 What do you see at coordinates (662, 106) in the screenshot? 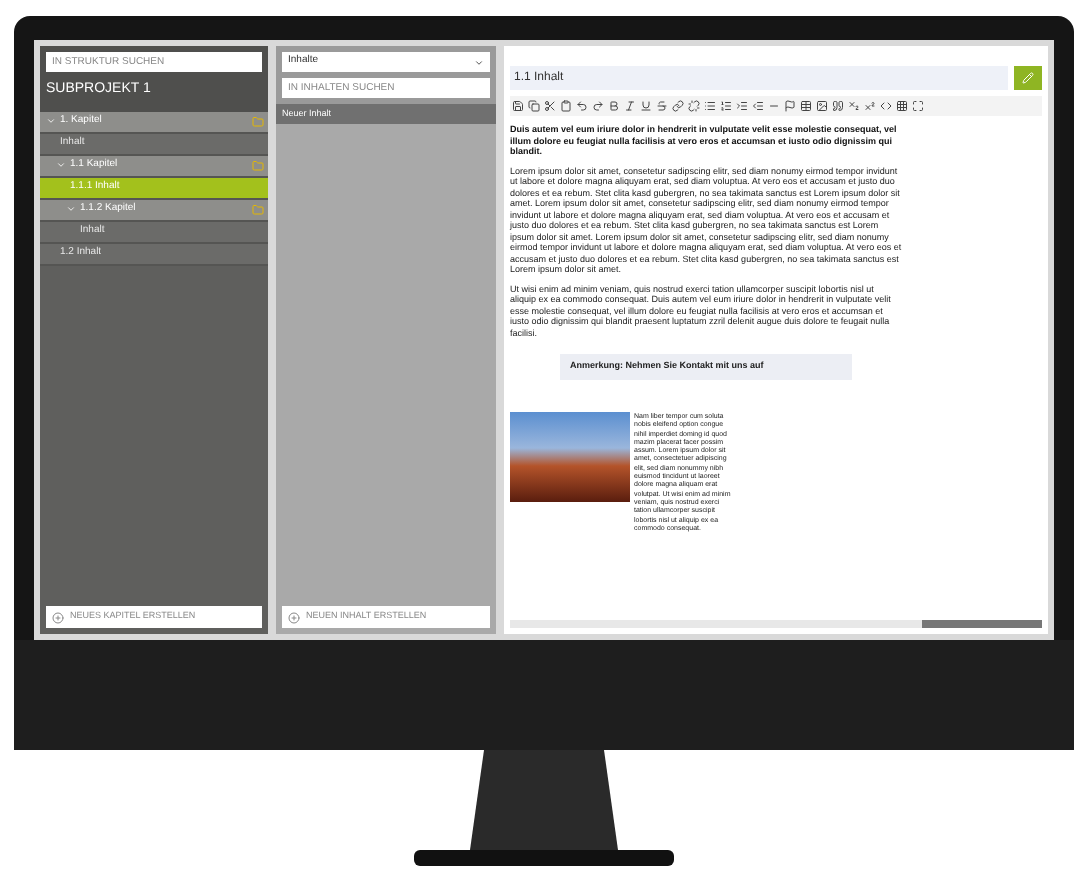
I see `strikethrough-icon` at bounding box center [662, 106].